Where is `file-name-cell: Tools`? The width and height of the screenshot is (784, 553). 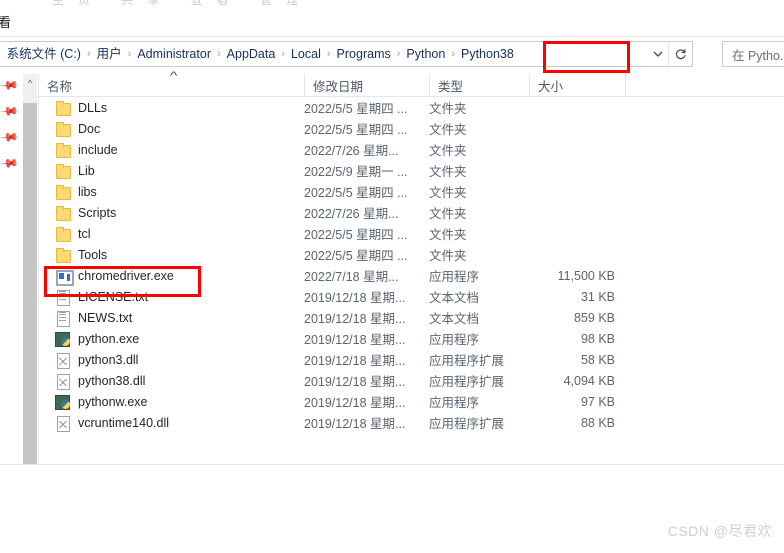 file-name-cell: Tools is located at coordinates (81, 254).